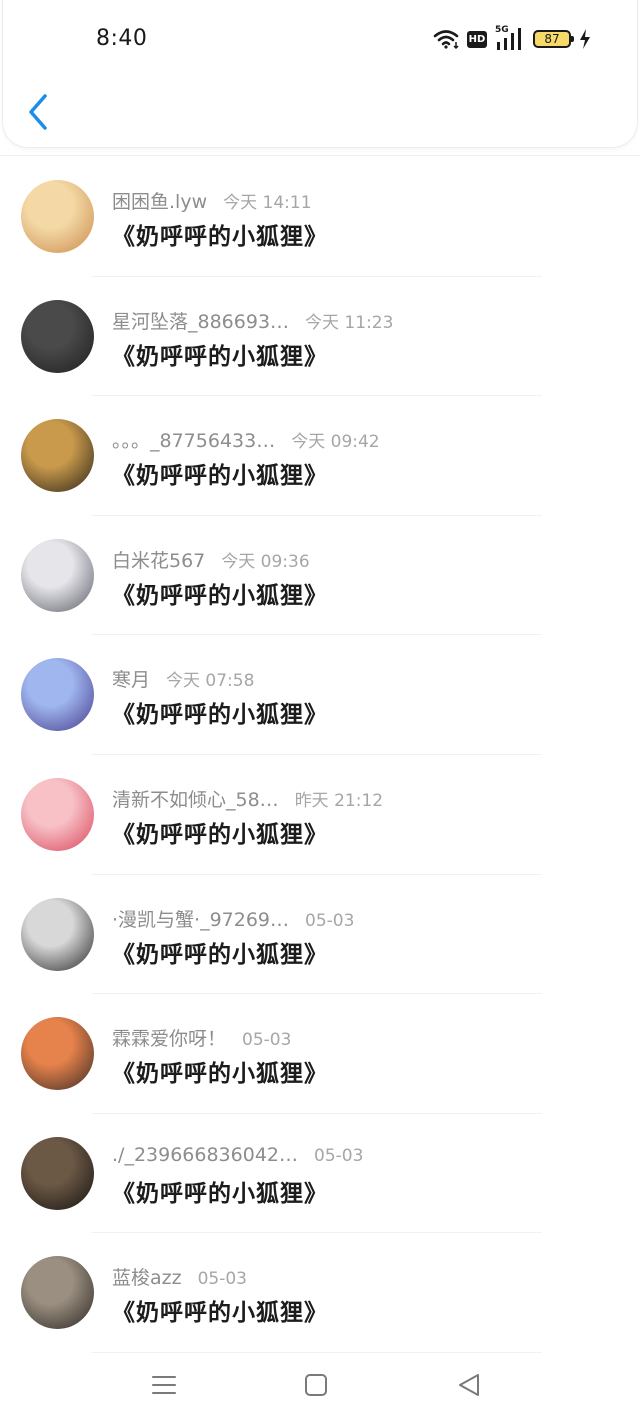 The image size is (640, 1423). What do you see at coordinates (210, 681) in the screenshot?
I see `timestamp: 今天 07:58` at bounding box center [210, 681].